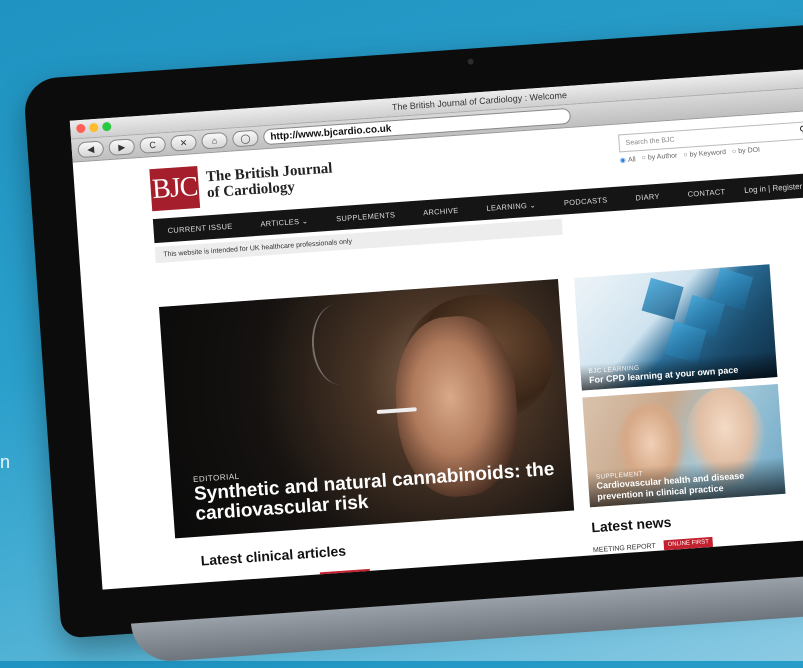  I want to click on background-text: n, so click(5, 462).